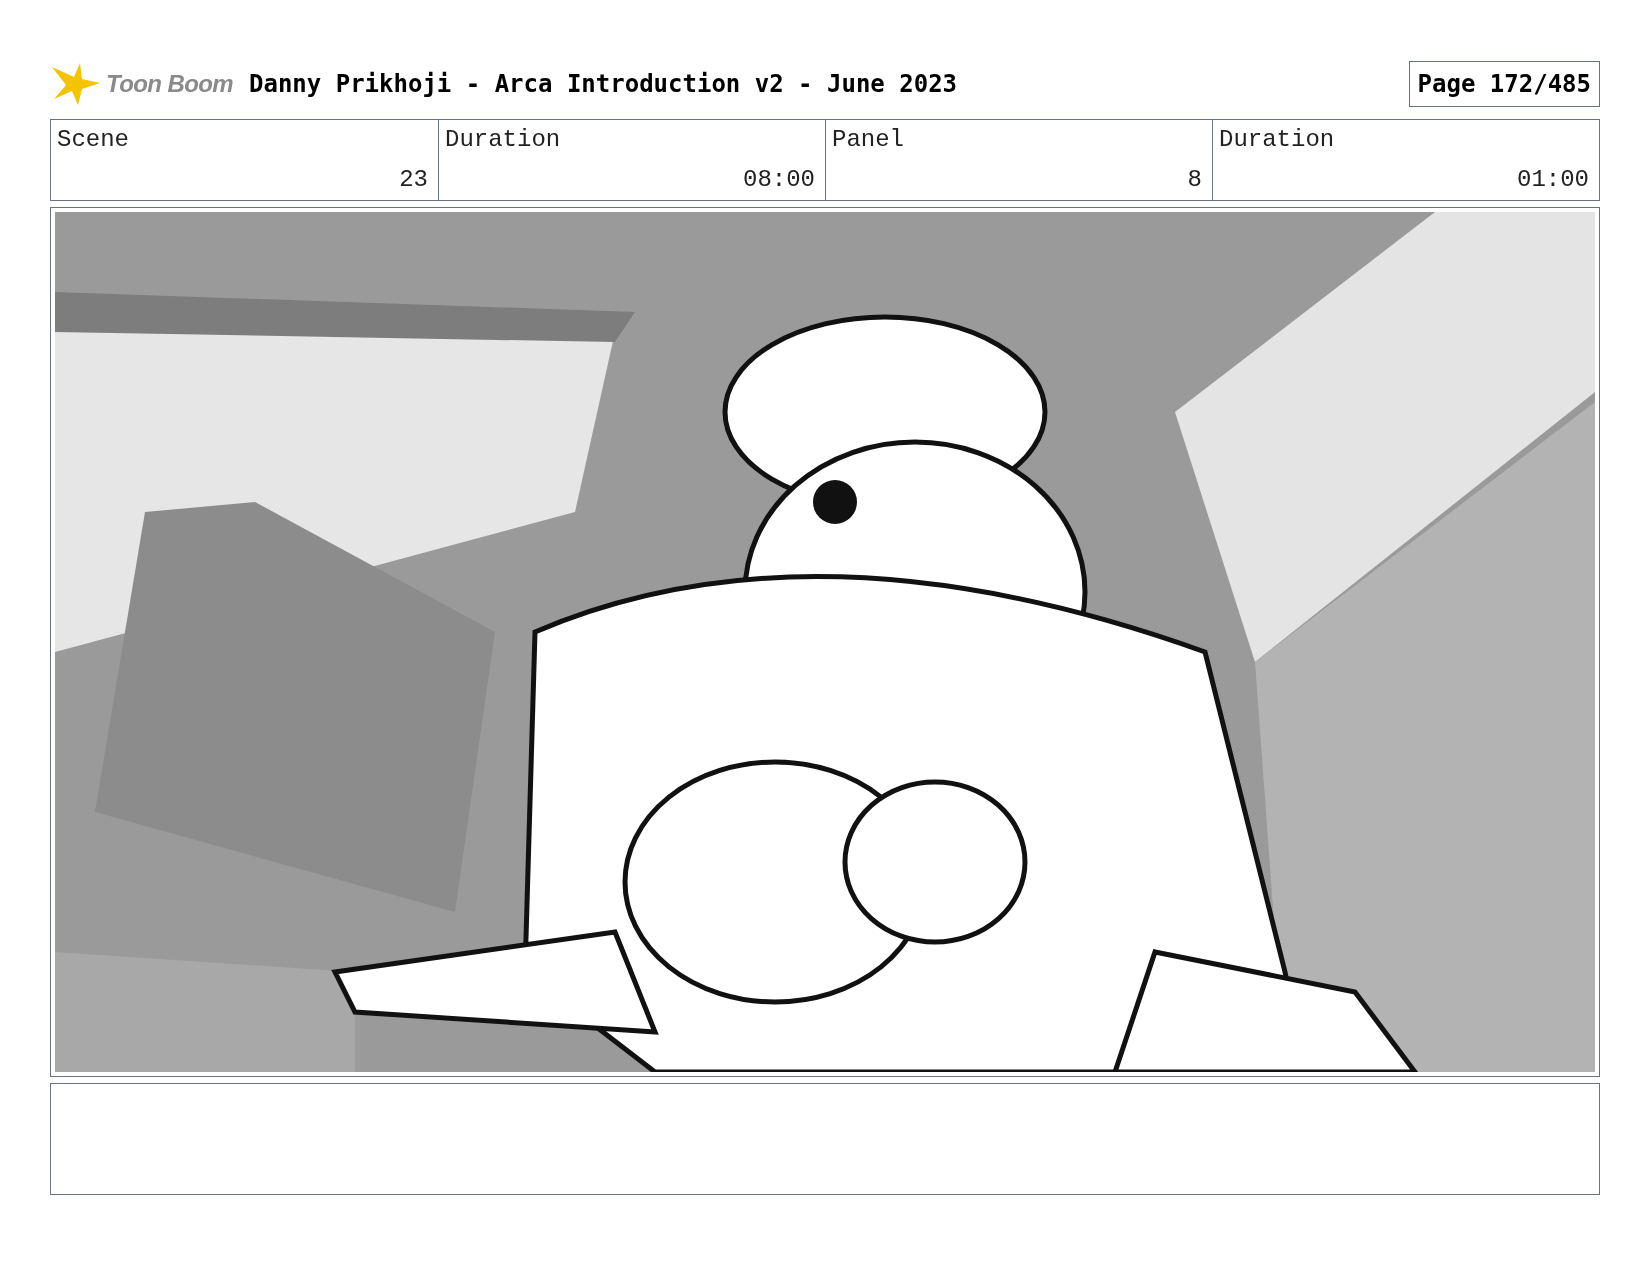 This screenshot has width=1650, height=1275. I want to click on field-value: 8, so click(1194, 180).